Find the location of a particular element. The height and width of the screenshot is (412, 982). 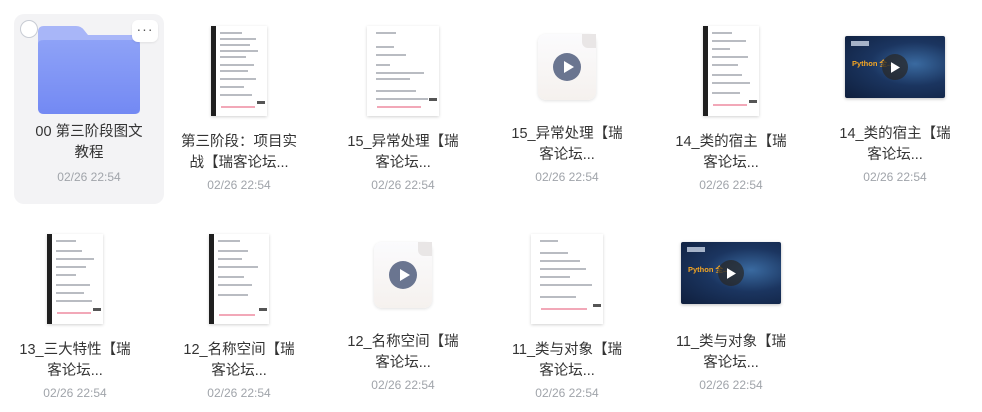

file-item-video: 12_名称空间【瑞 客论坛... 02/26 22:54 is located at coordinates (403, 317).